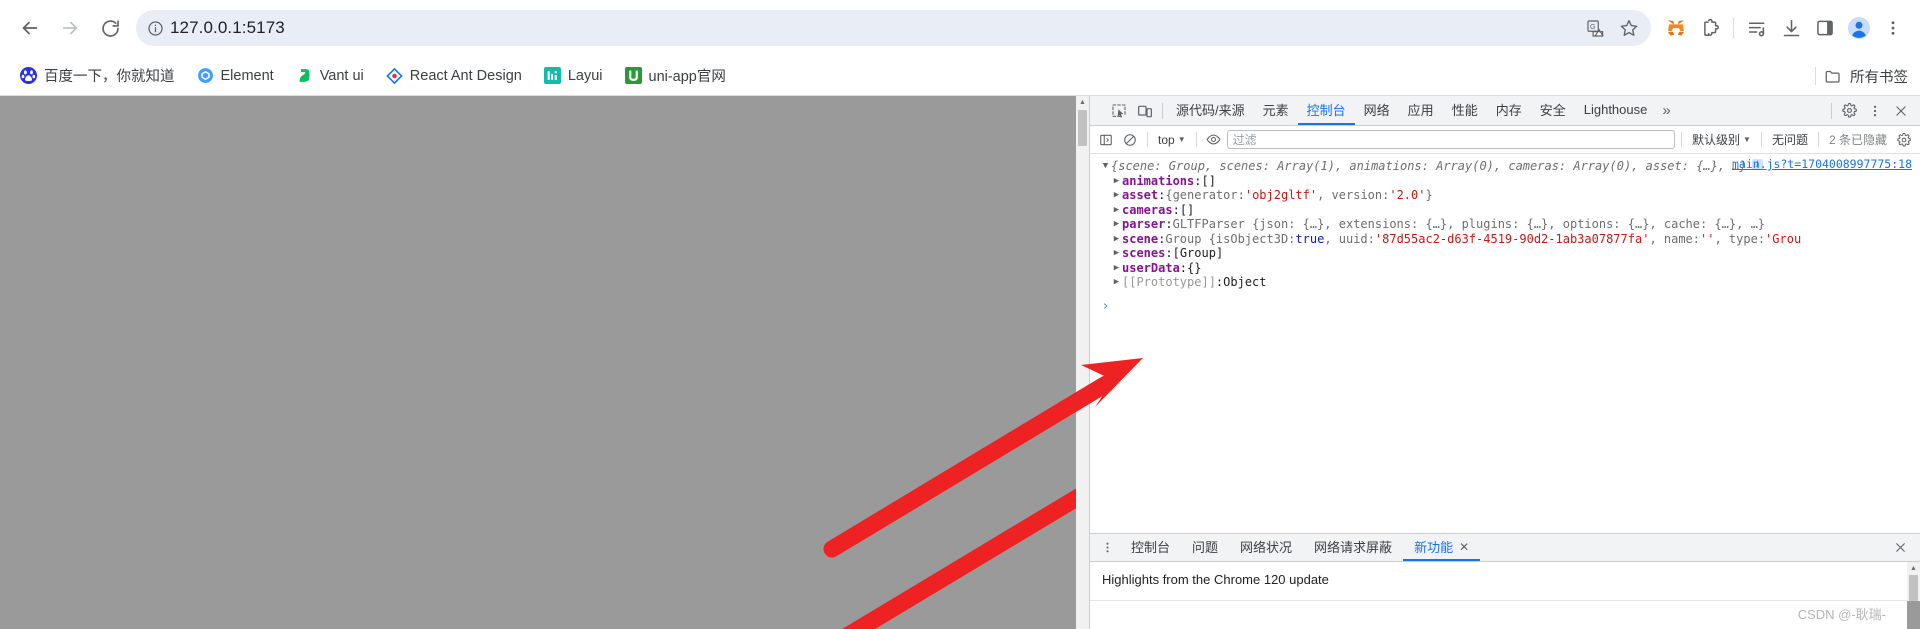  I want to click on property-value: {generator:, so click(1205, 195).